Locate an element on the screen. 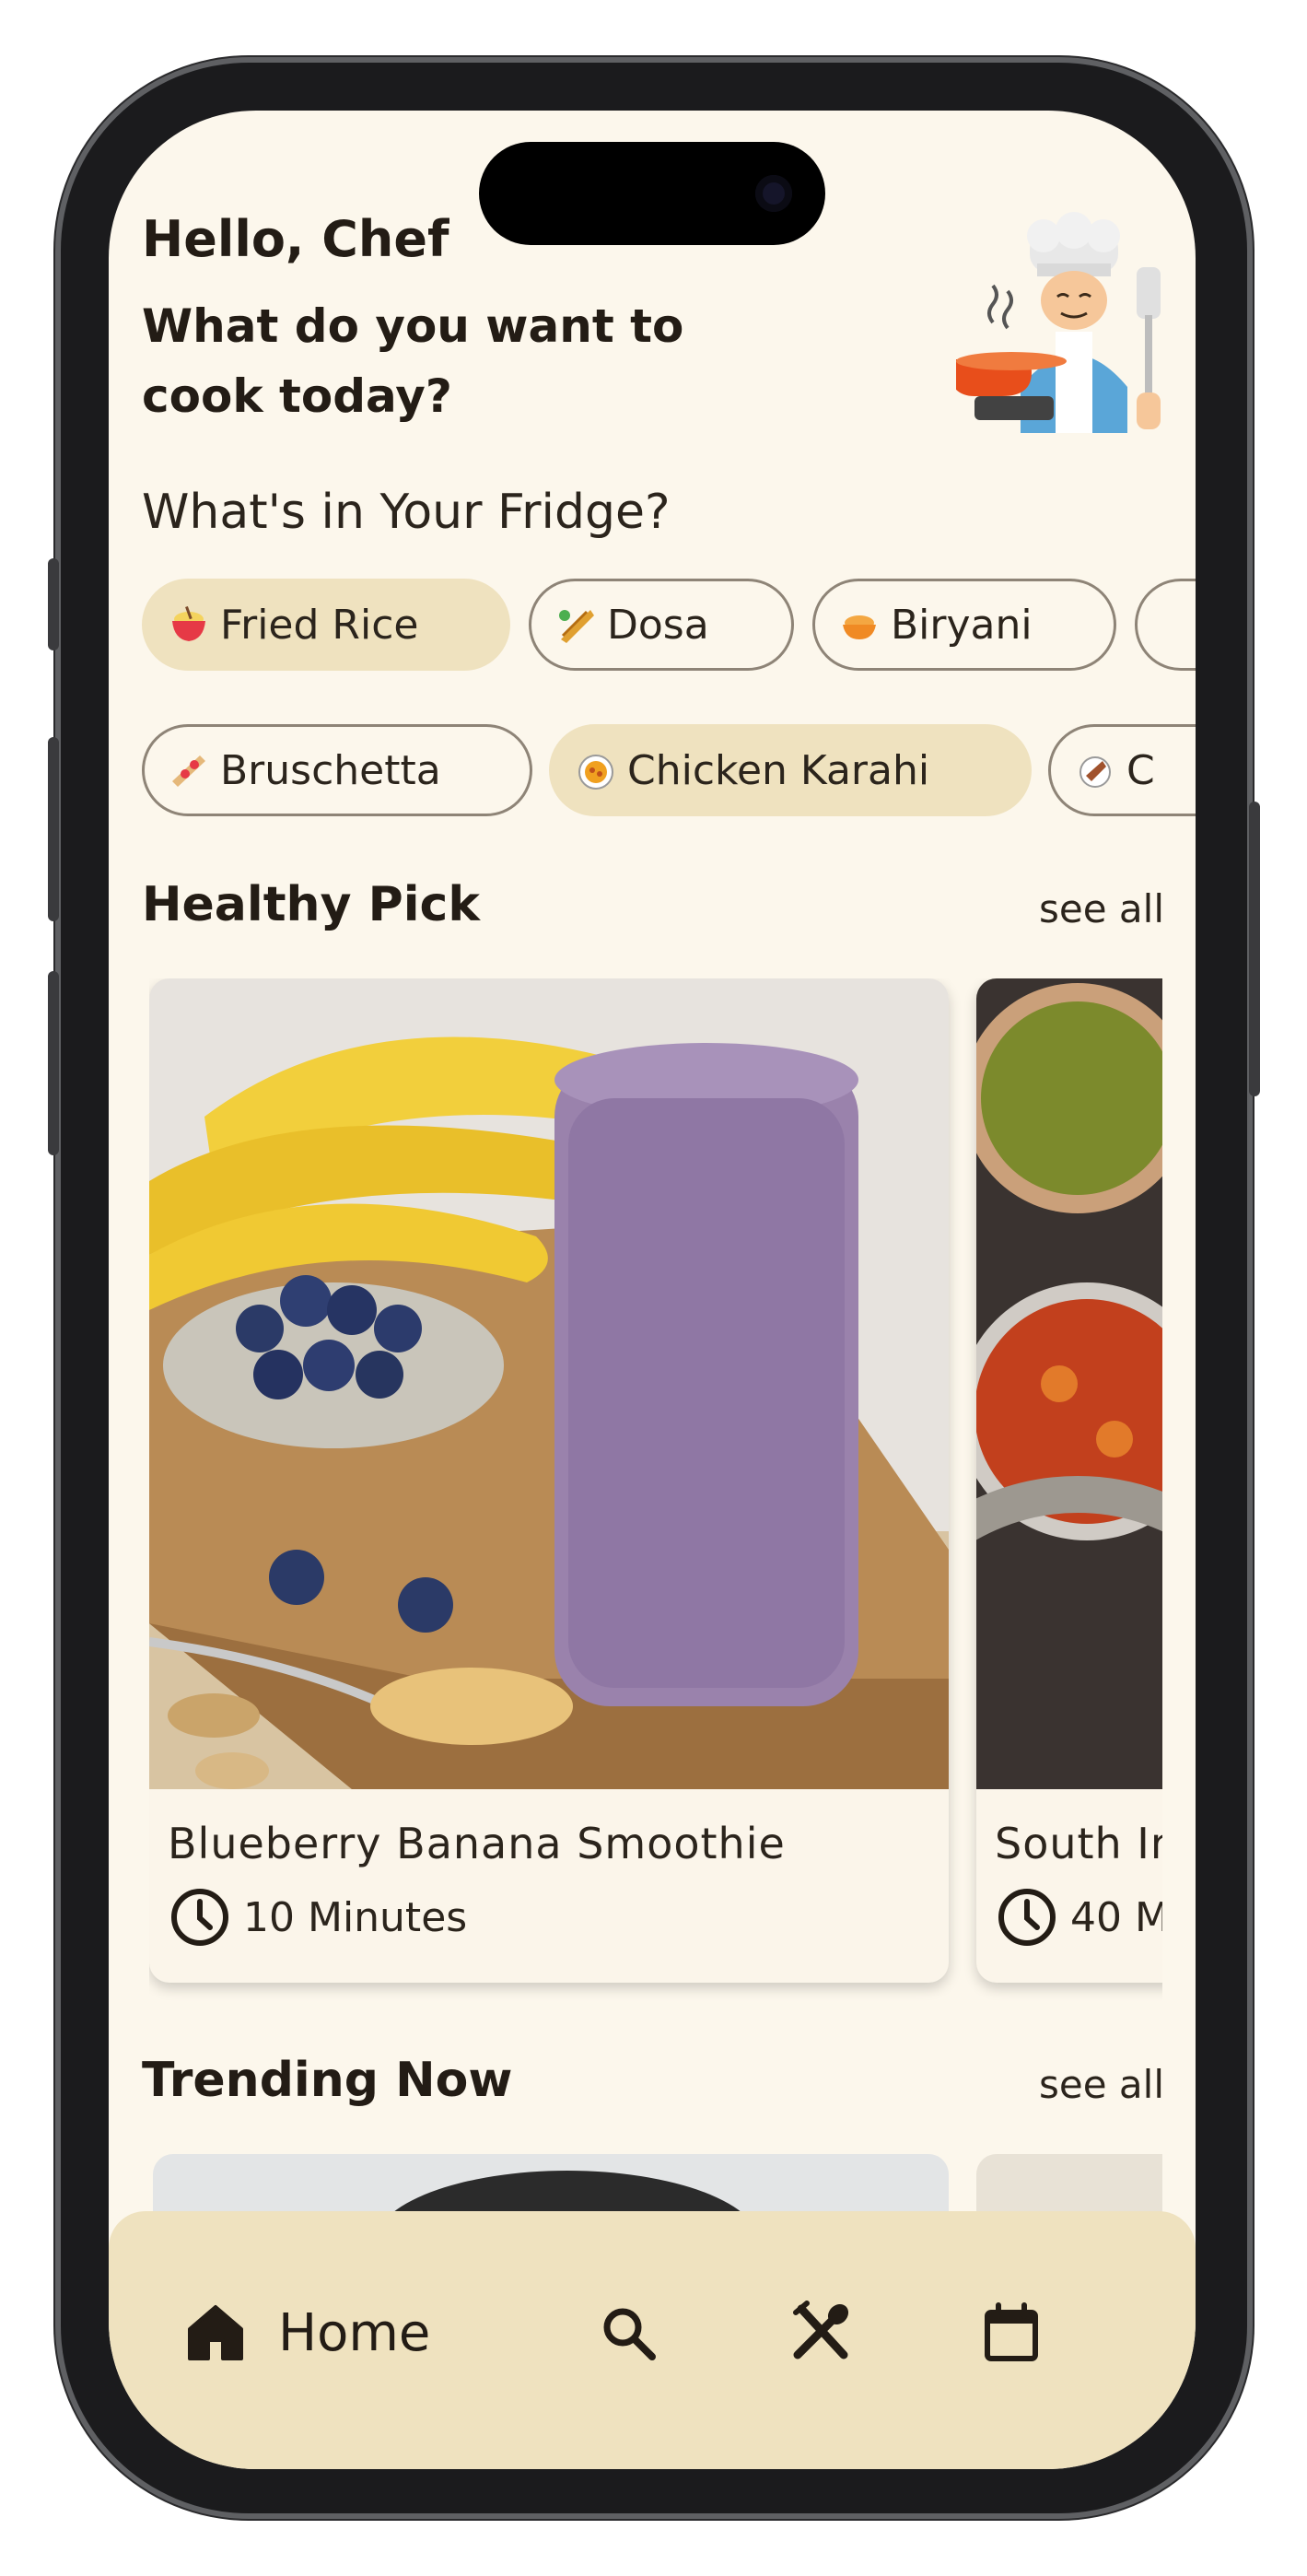 This screenshot has height=2576, width=1307. biryani-icon is located at coordinates (860, 627).